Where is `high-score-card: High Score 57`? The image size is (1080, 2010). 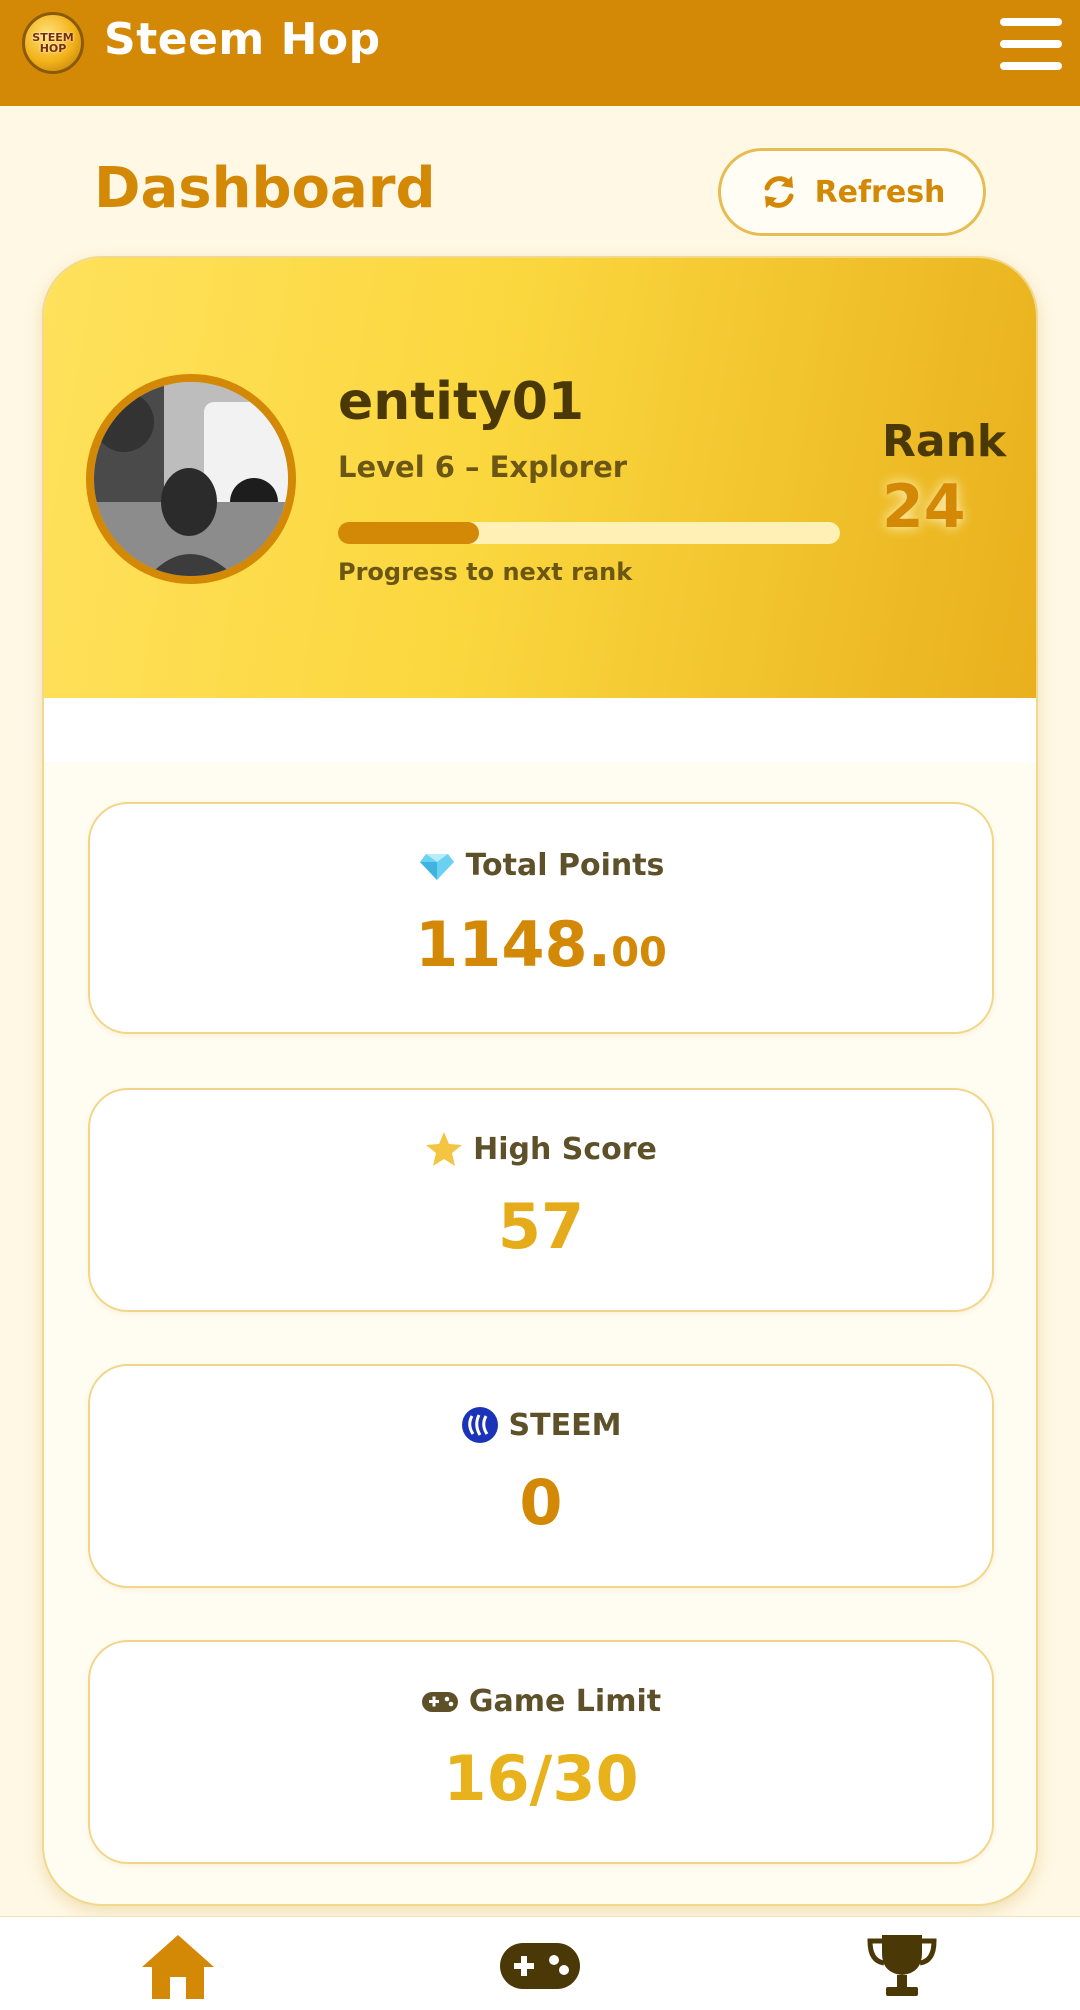
high-score-card: High Score 57 is located at coordinates (541, 1200).